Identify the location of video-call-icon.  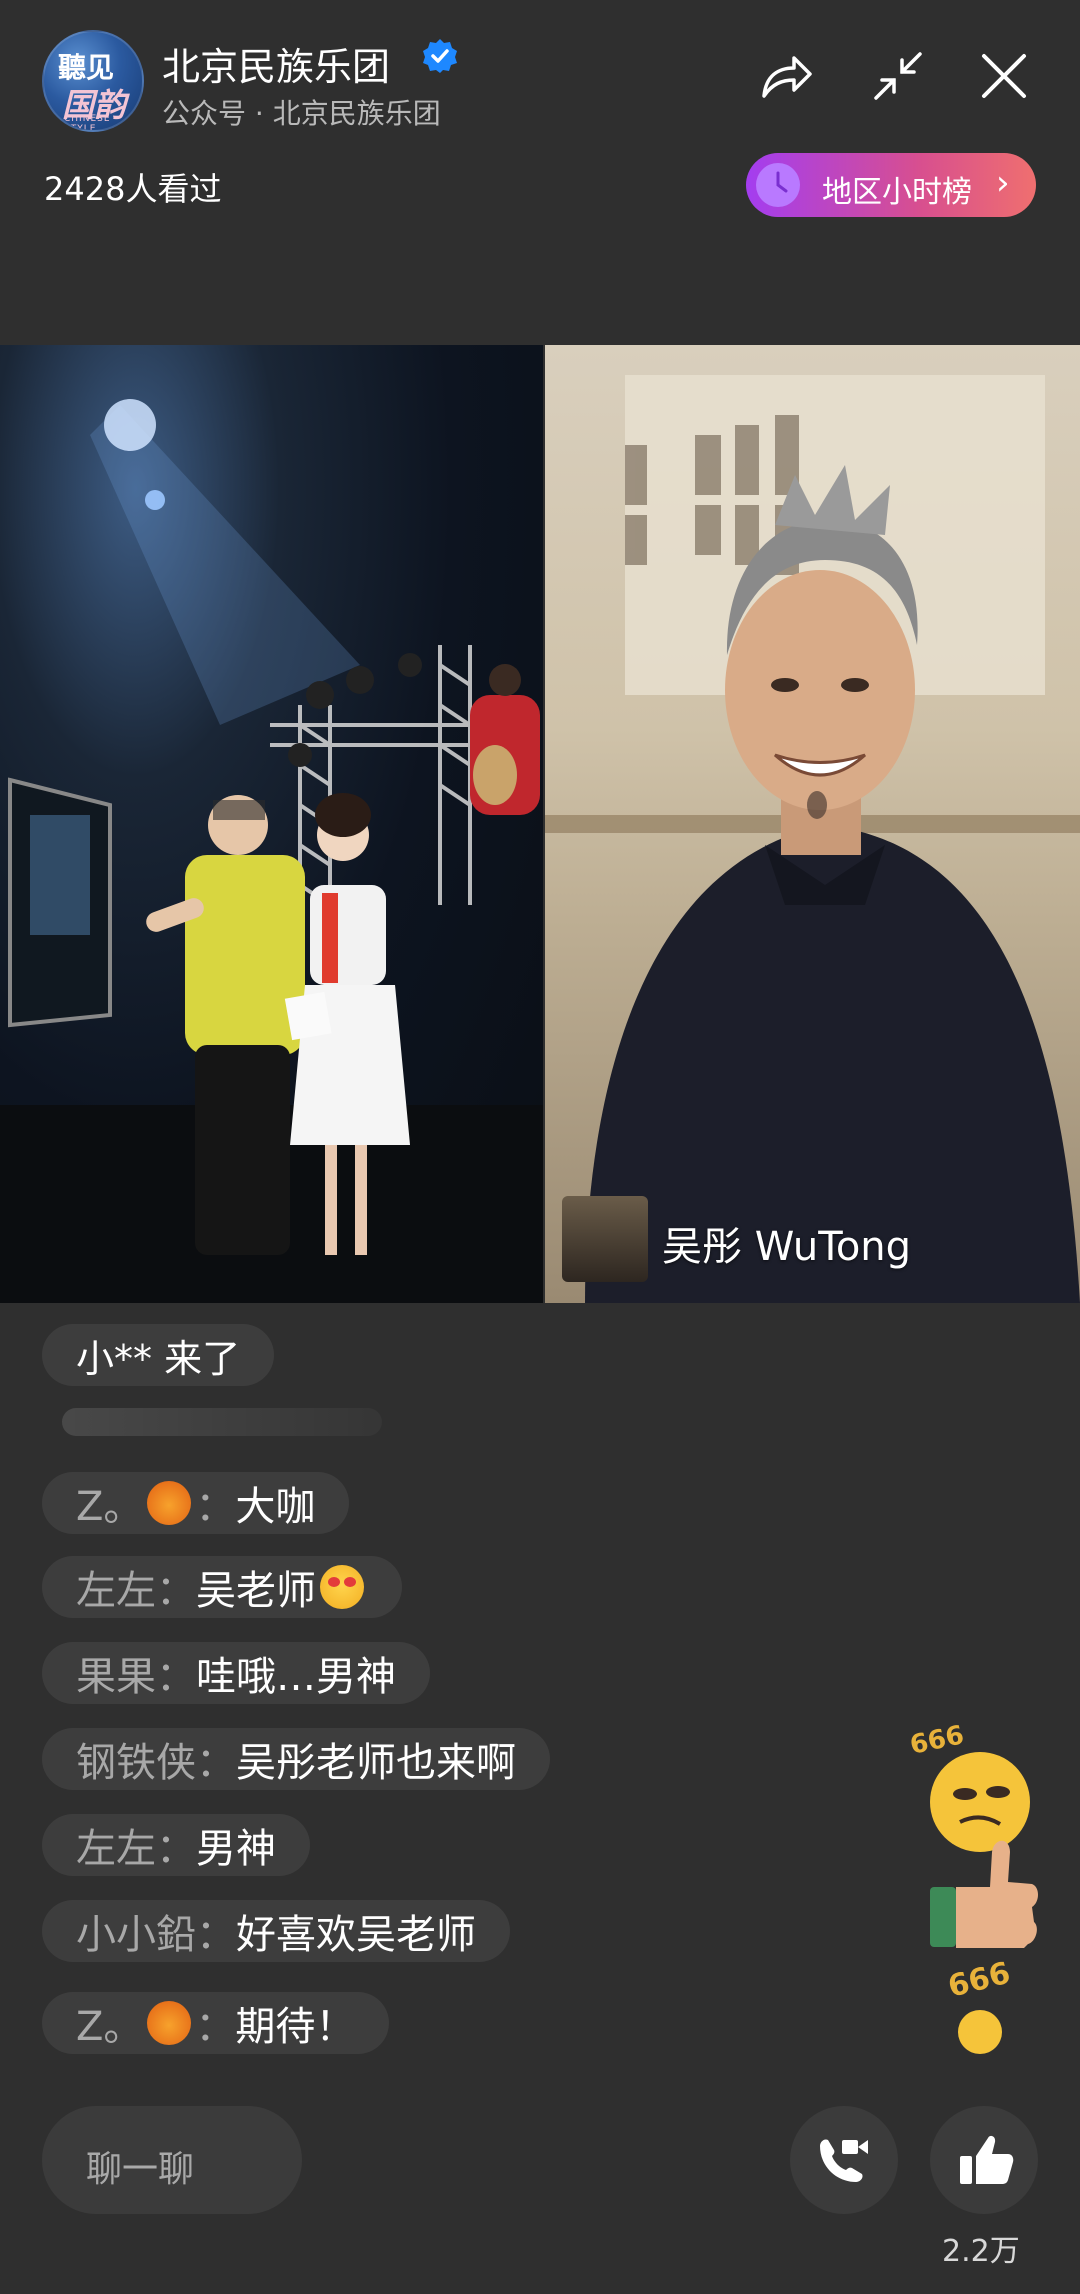
(844, 2160).